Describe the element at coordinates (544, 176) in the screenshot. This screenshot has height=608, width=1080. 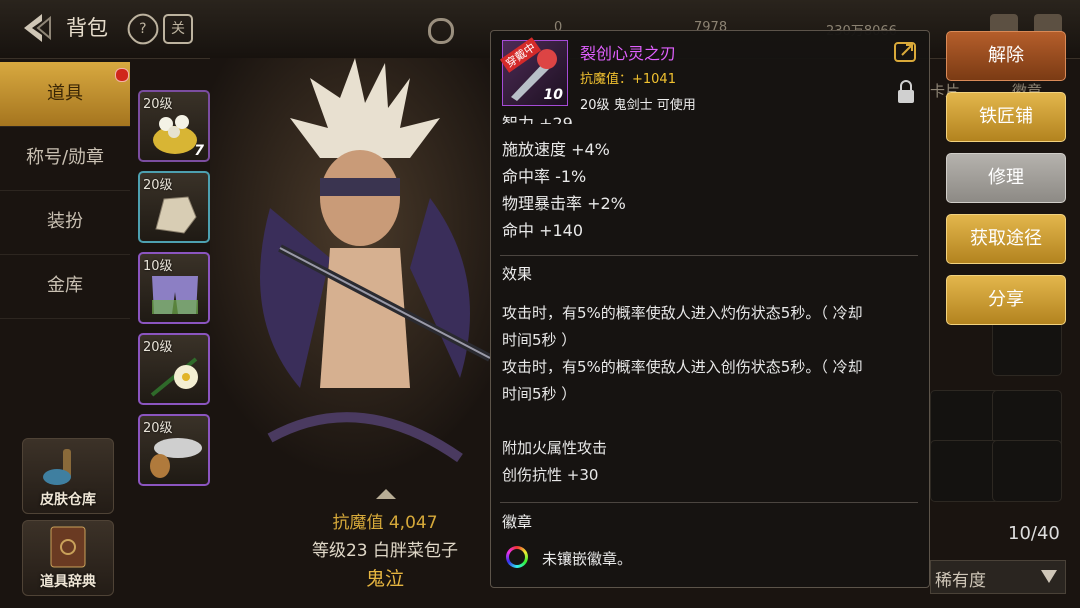
I see `stat-line: 命中率 -1%` at that location.